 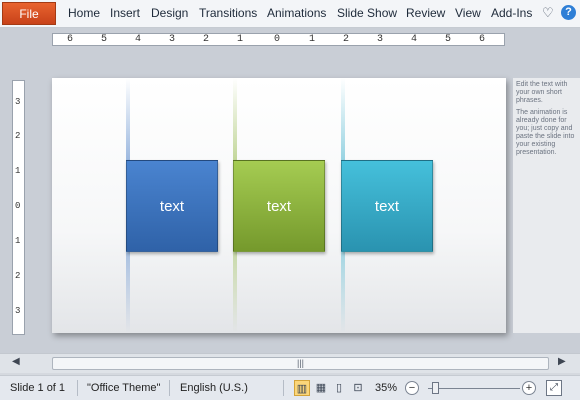 I want to click on help-icon: ?, so click(x=568, y=12).